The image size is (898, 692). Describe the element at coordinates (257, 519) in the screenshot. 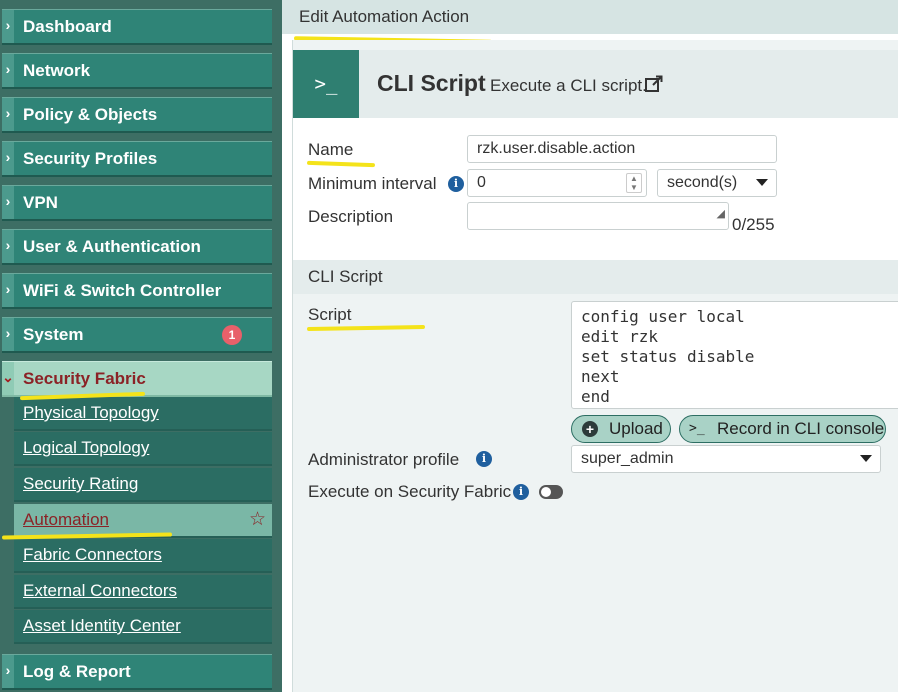

I see `star-icon: ☆` at that location.